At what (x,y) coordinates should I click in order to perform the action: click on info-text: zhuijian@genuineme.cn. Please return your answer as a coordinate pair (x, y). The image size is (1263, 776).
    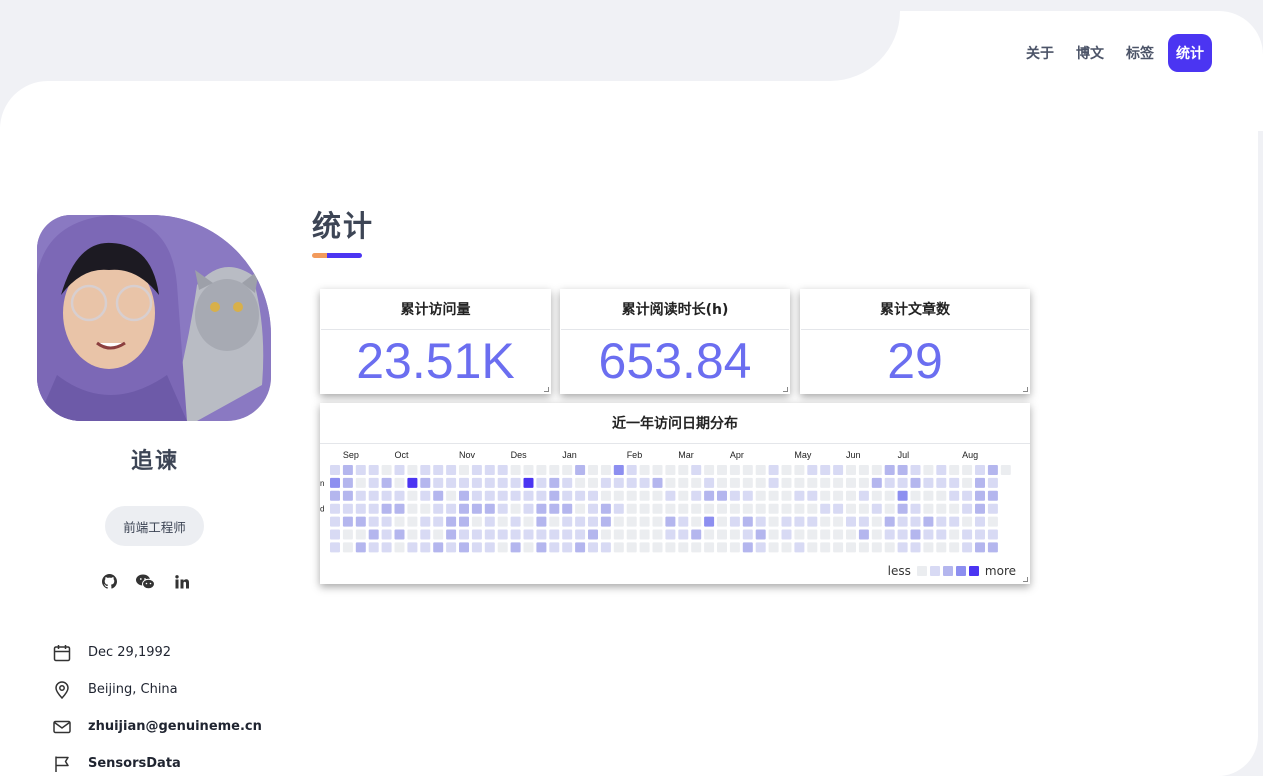
    Looking at the image, I should click on (175, 726).